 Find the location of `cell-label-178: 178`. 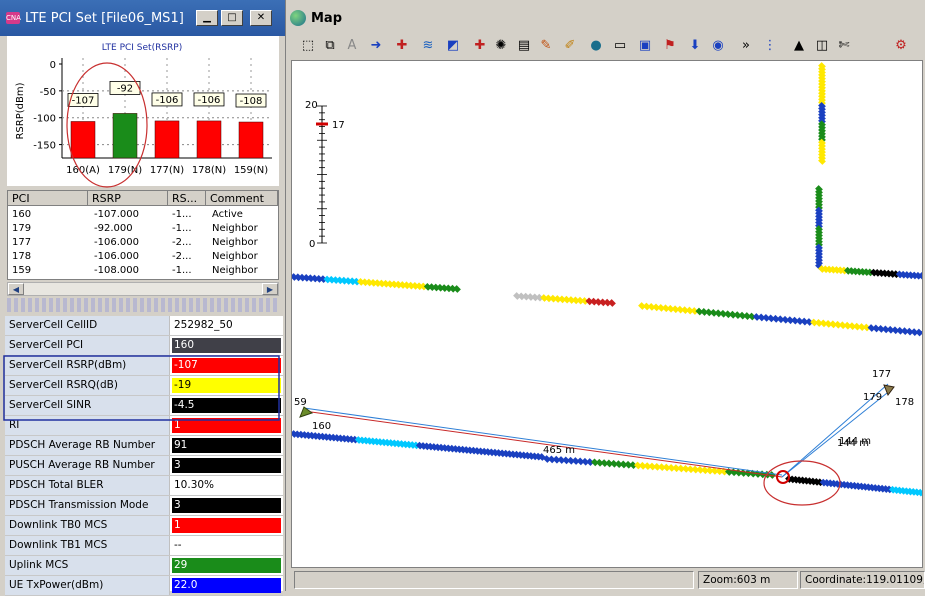

cell-label-178: 178 is located at coordinates (904, 402).